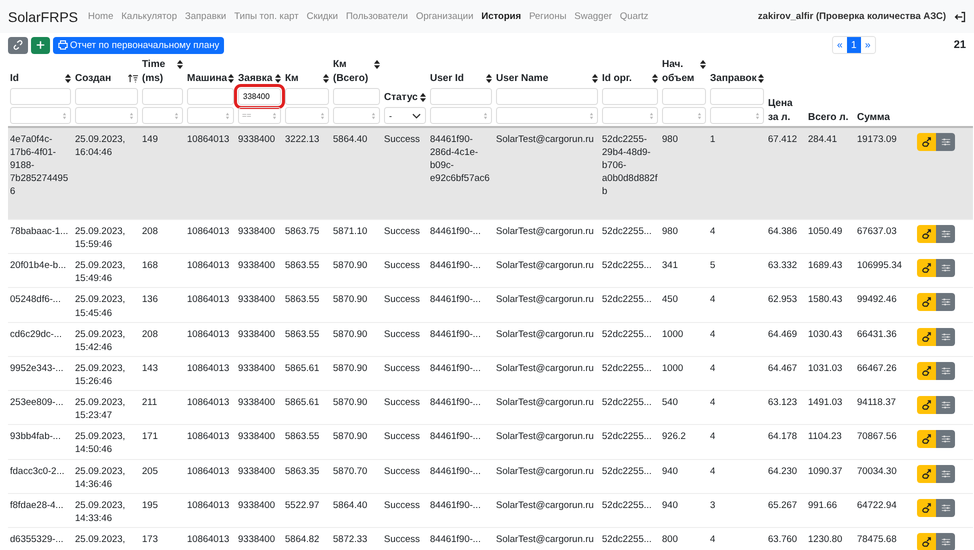 This screenshot has height=550, width=974. What do you see at coordinates (490, 539) in the screenshot?
I see `table-row: d6355329-... 25.09.2023, 173 10864013 9338400 5864.82 5872.33 Success 84461f90-... SolarTest@cargorun.ru 52dc2255... 800 4 63.760 1230.80 78475.68` at bounding box center [490, 539].